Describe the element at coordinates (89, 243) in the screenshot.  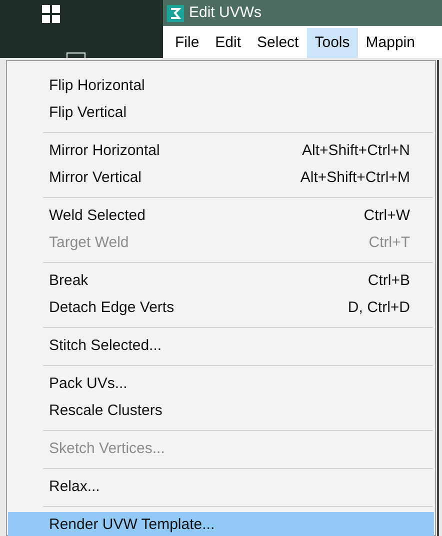
I see `menu-item-label: Target Weld` at that location.